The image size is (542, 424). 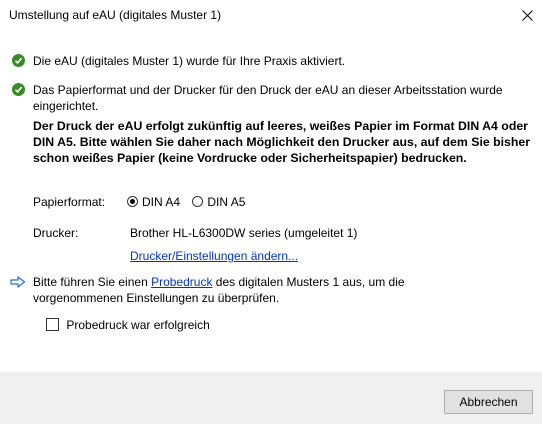 I want to click on test-print-success-checkbox-row: Probedruck war erfolgreich, so click(x=128, y=325).